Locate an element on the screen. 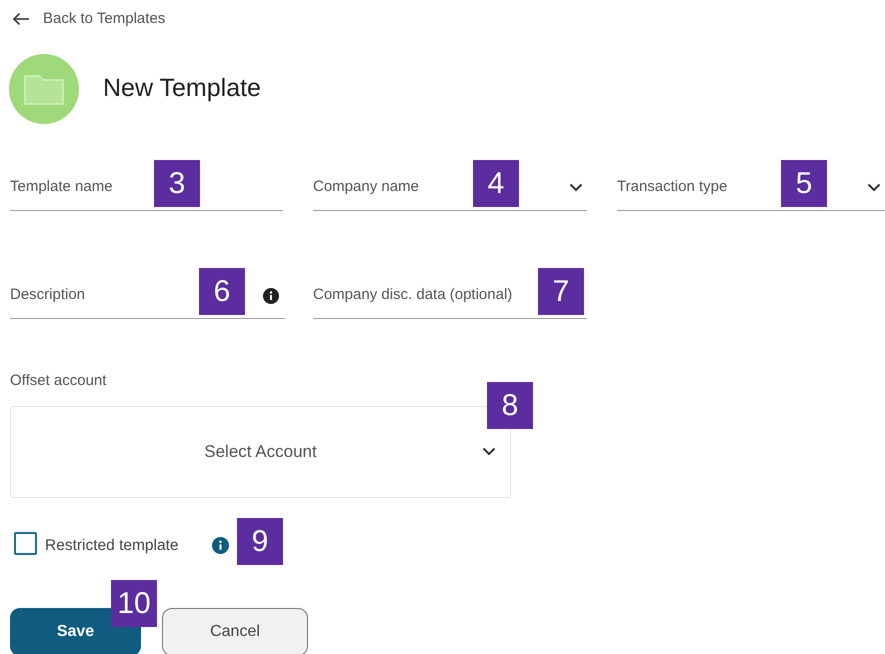 This screenshot has height=654, width=885. back-link: Back to Templates is located at coordinates (89, 19).